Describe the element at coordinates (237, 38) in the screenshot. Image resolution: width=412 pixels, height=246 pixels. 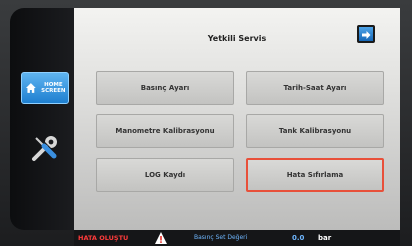
I see `page-title: Yetkili Servis` at that location.